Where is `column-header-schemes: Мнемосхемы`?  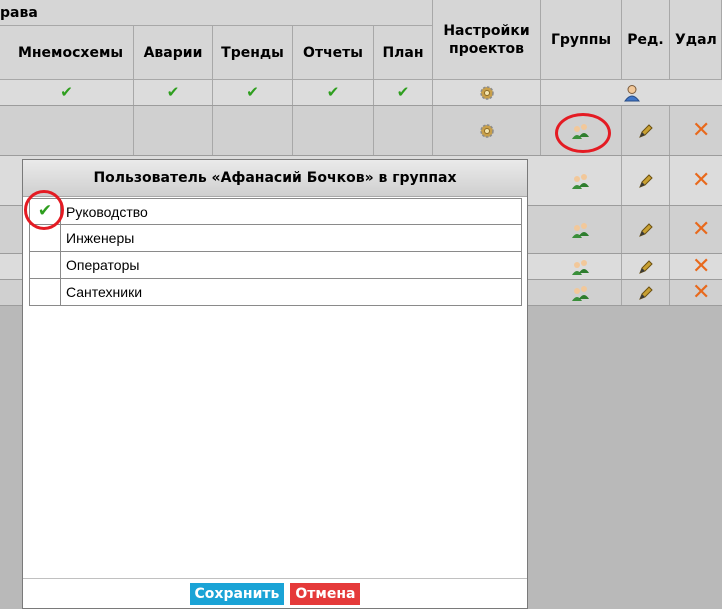
column-header-schemes: Мнемосхемы is located at coordinates (67, 53).